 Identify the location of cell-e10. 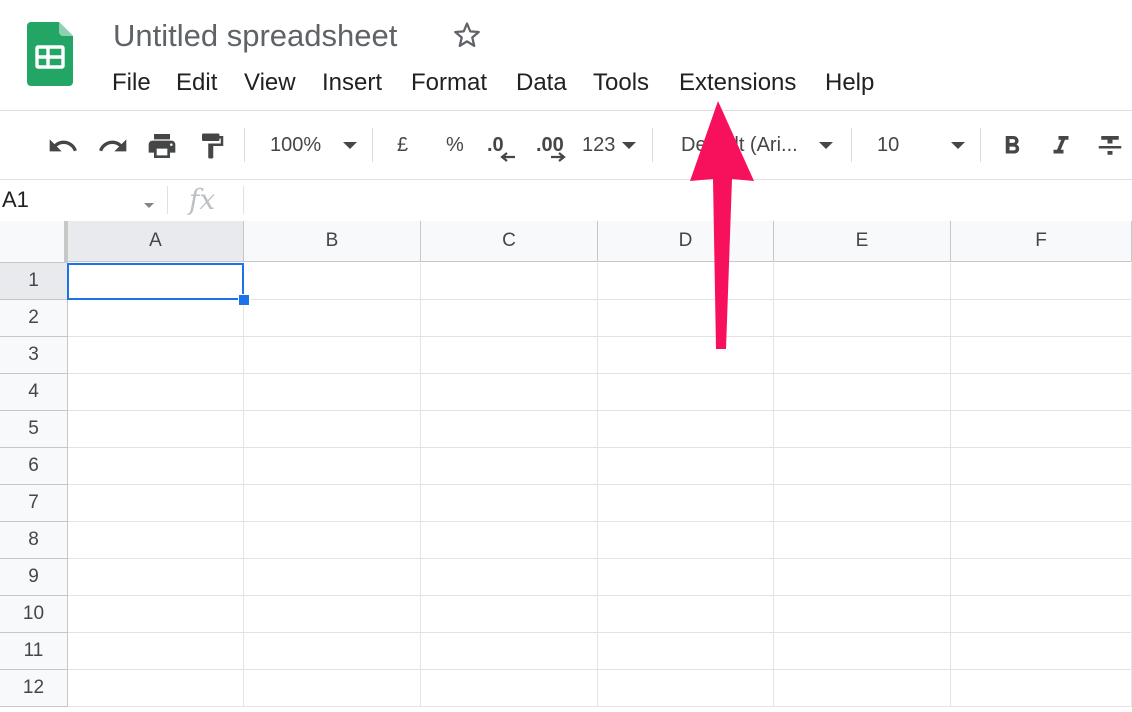
(862, 614).